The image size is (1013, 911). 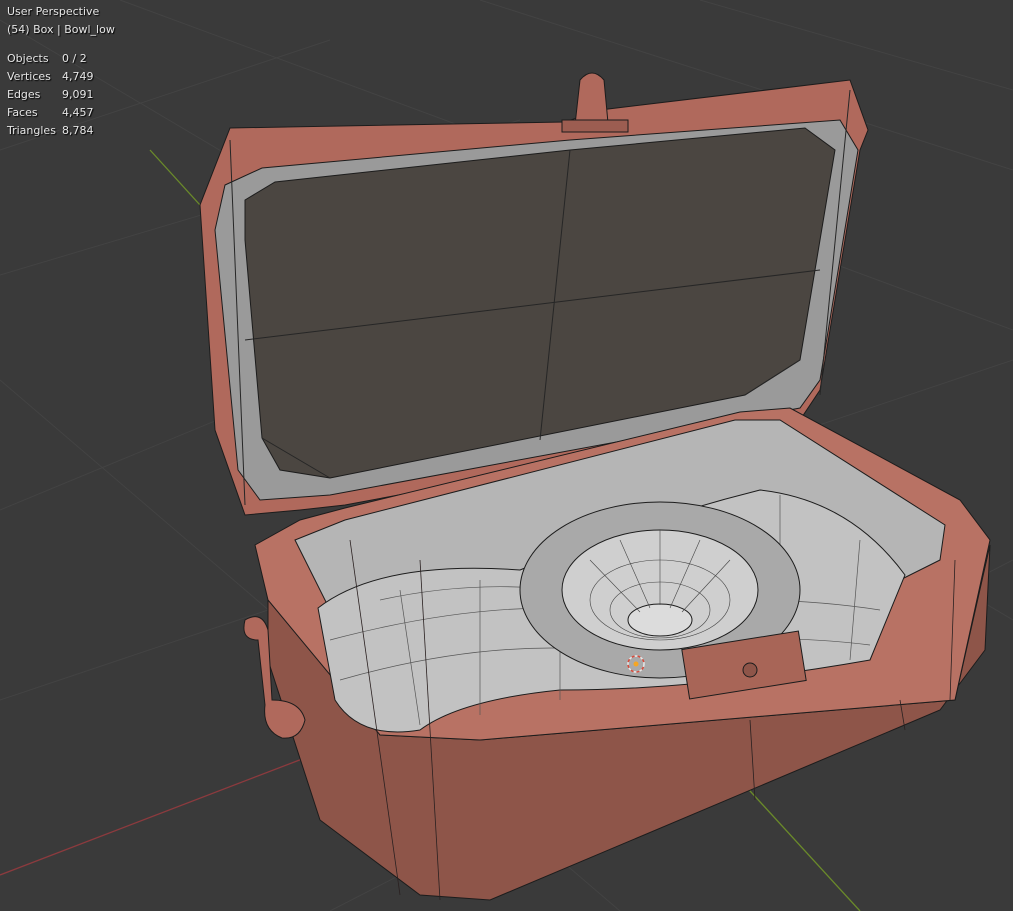 I want to click on lid-handle, so click(x=591, y=99).